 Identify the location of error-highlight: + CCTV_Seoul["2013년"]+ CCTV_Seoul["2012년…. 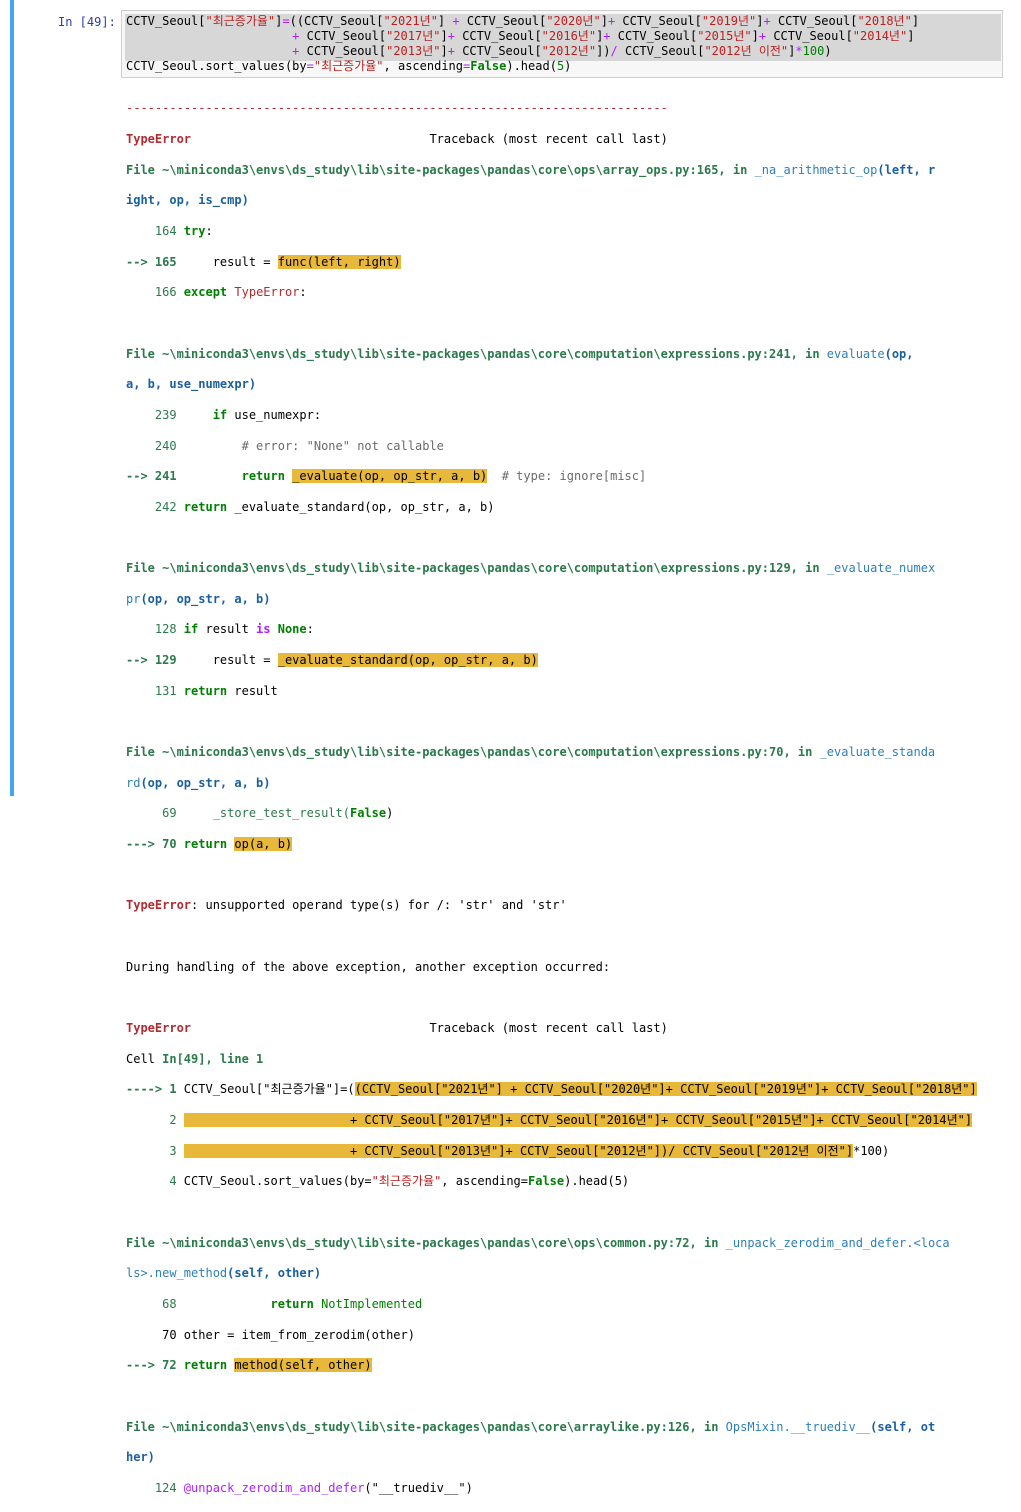
(518, 1150).